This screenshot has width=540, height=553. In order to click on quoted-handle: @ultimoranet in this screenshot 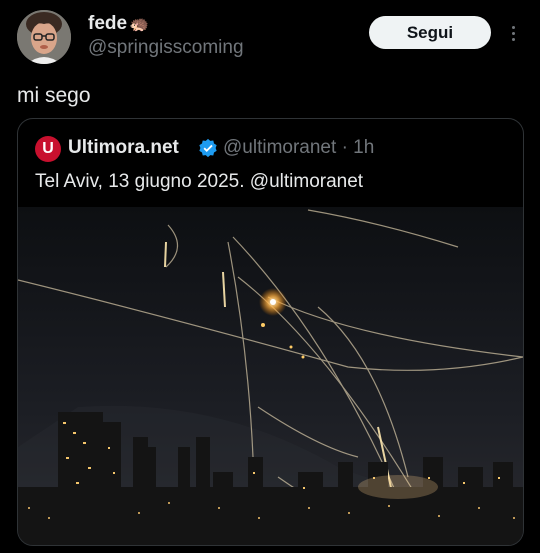, I will do `click(279, 147)`.